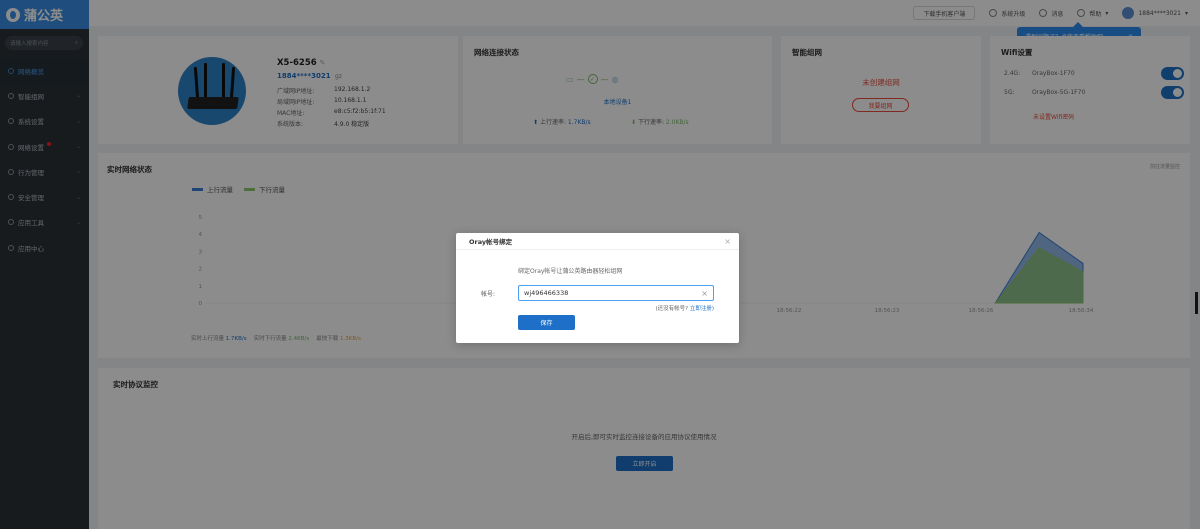 This screenshot has width=1200, height=529. Describe the element at coordinates (488, 294) in the screenshot. I see `account-label: 帐号:` at that location.